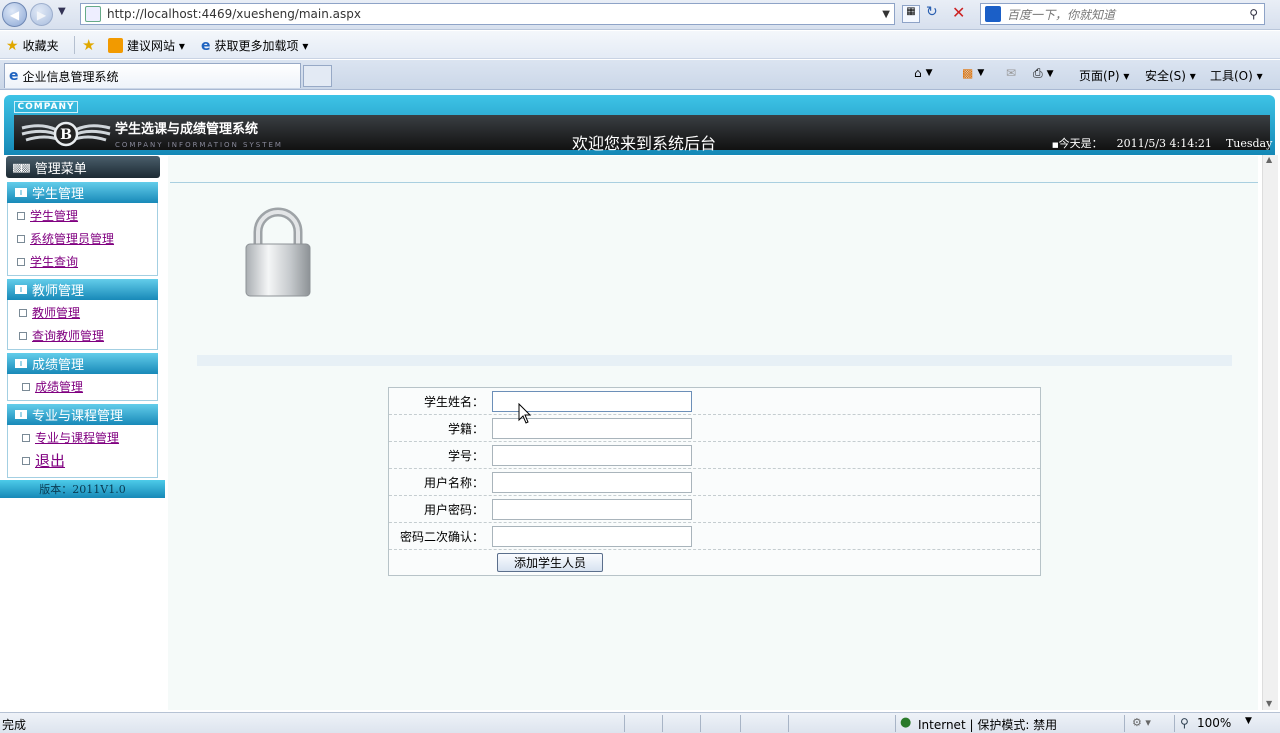 The width and height of the screenshot is (1280, 733). I want to click on form-row-enrollment: 学籍：, so click(714, 428).